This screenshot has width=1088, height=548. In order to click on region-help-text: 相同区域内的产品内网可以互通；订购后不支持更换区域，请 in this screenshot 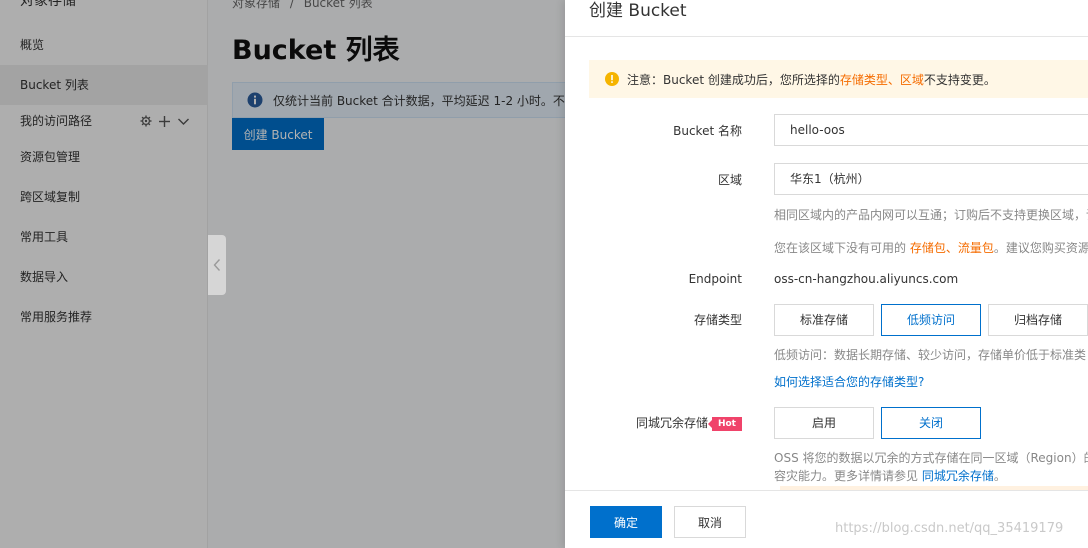, I will do `click(931, 215)`.